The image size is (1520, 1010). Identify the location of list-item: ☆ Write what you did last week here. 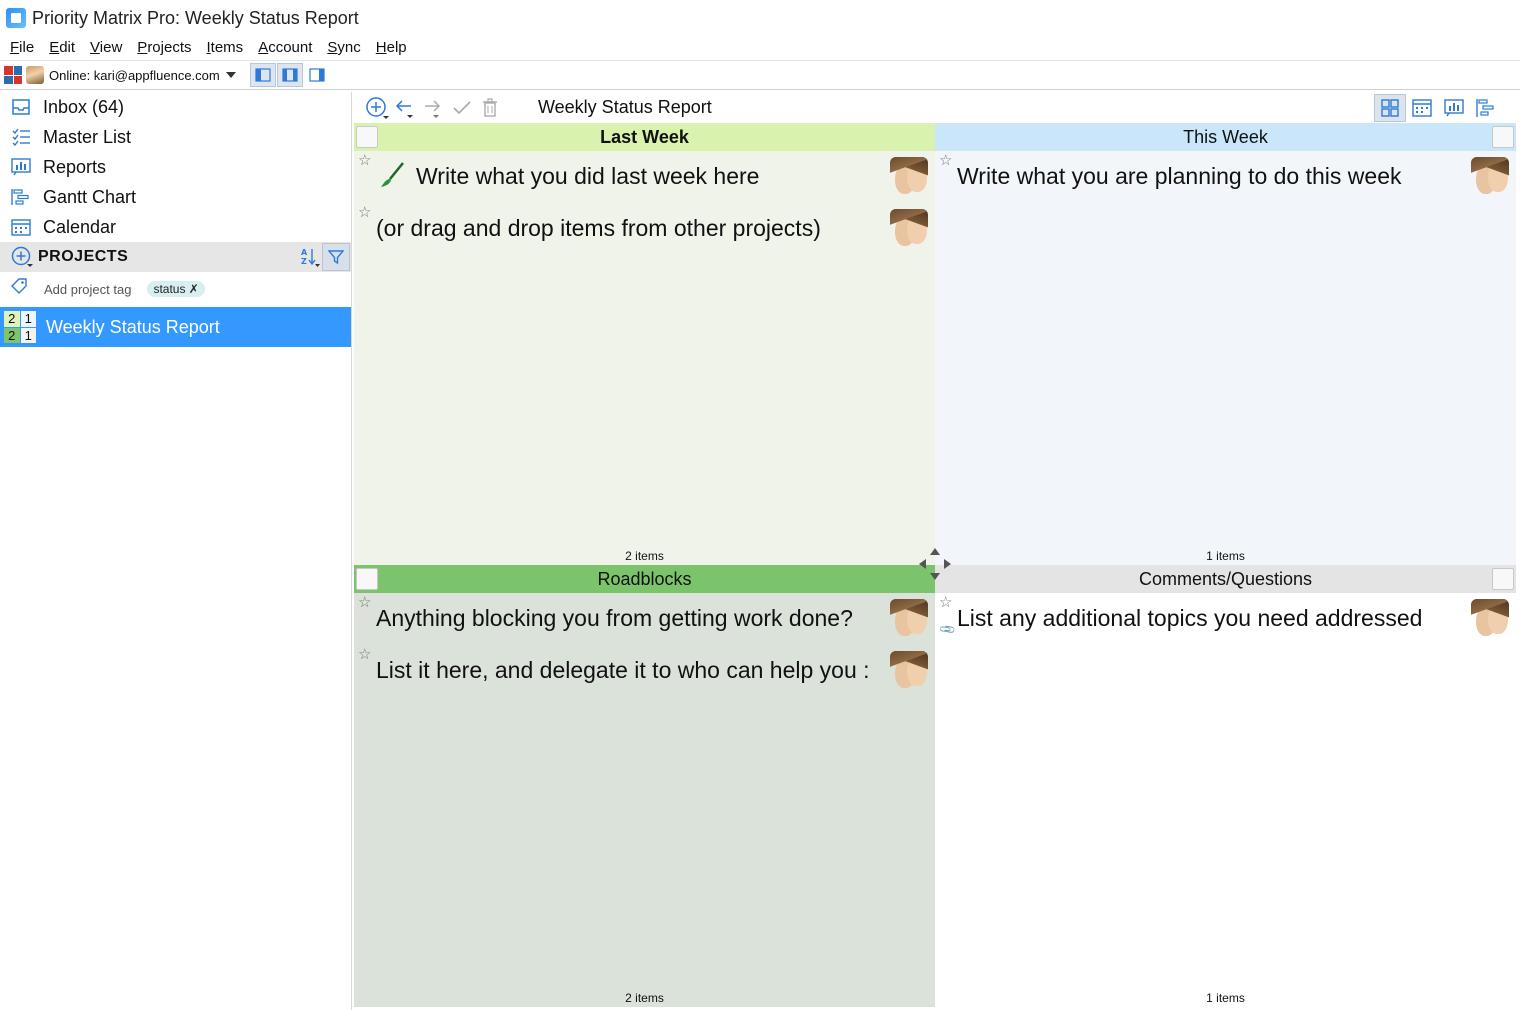
(644, 177).